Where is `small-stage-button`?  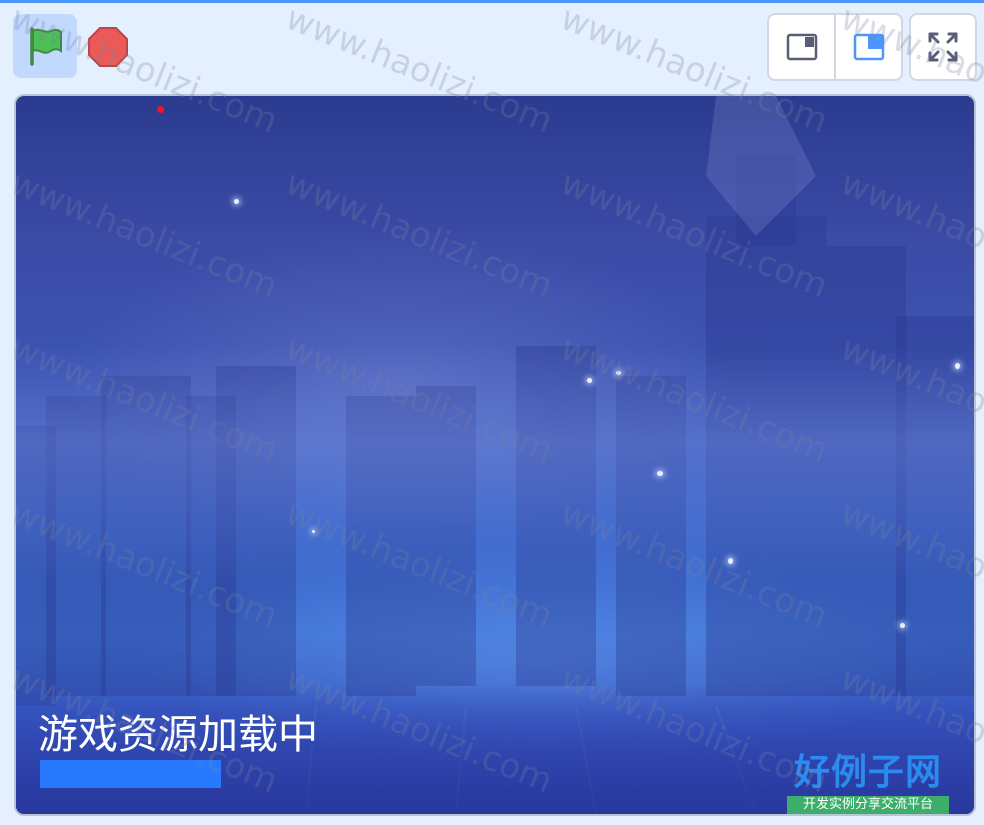
small-stage-button is located at coordinates (801, 47).